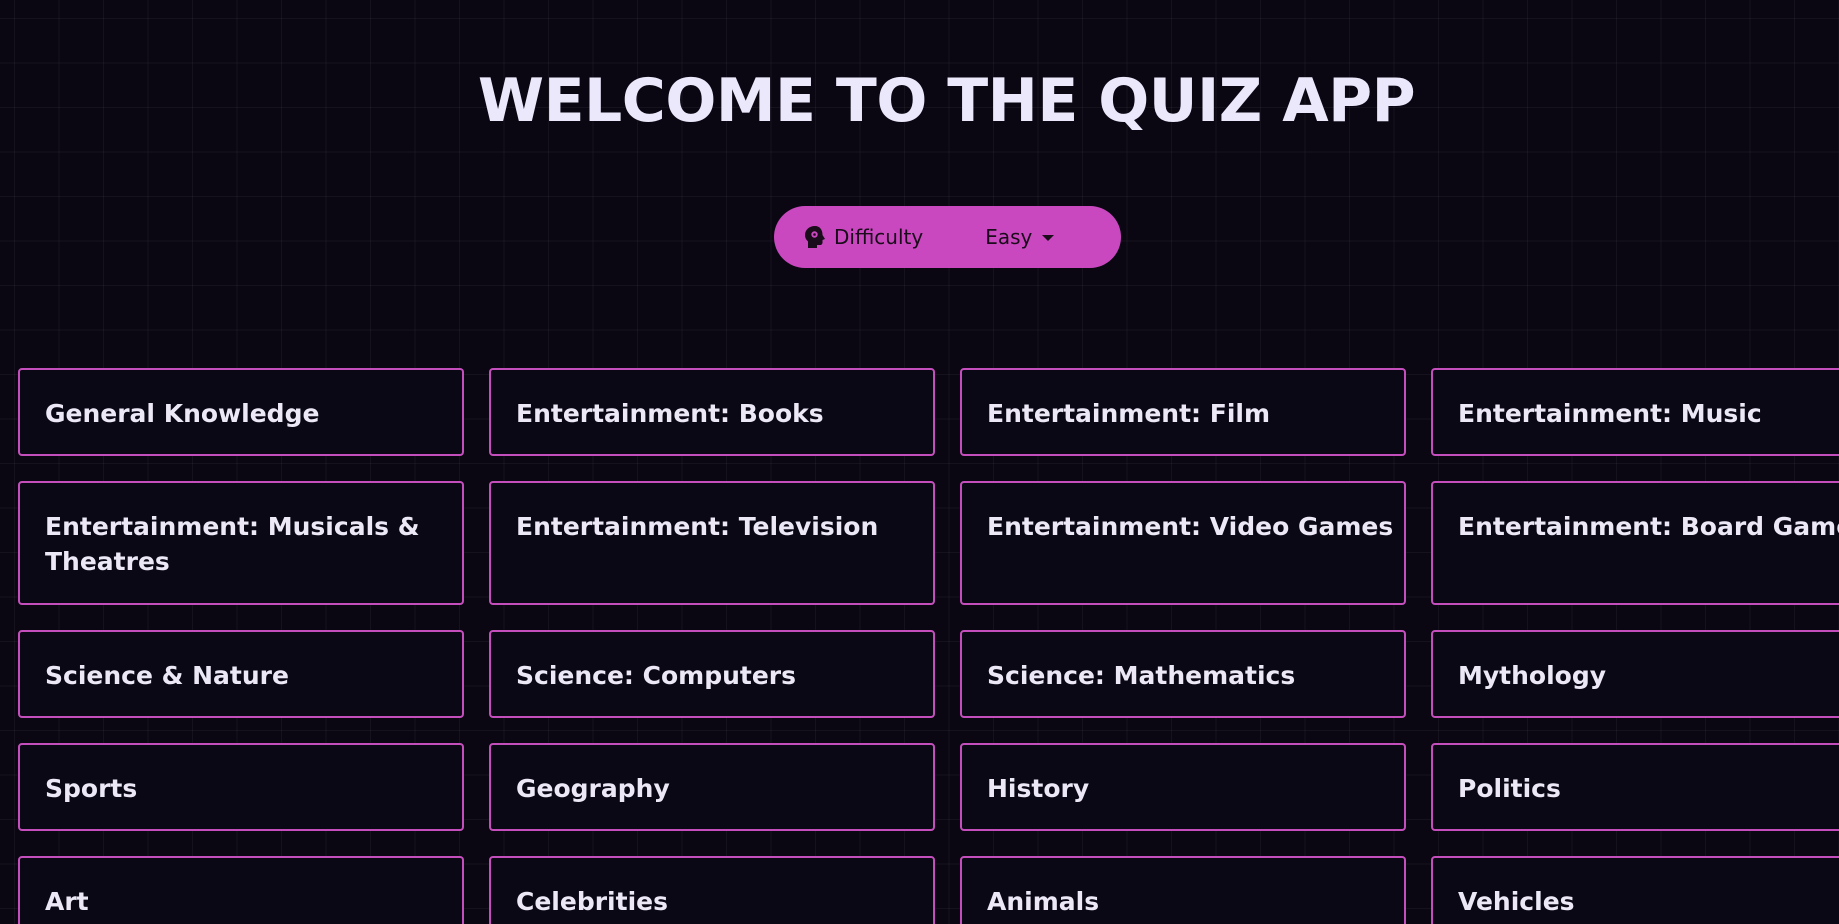 The image size is (1839, 924). I want to click on category-card: Art, so click(241, 890).